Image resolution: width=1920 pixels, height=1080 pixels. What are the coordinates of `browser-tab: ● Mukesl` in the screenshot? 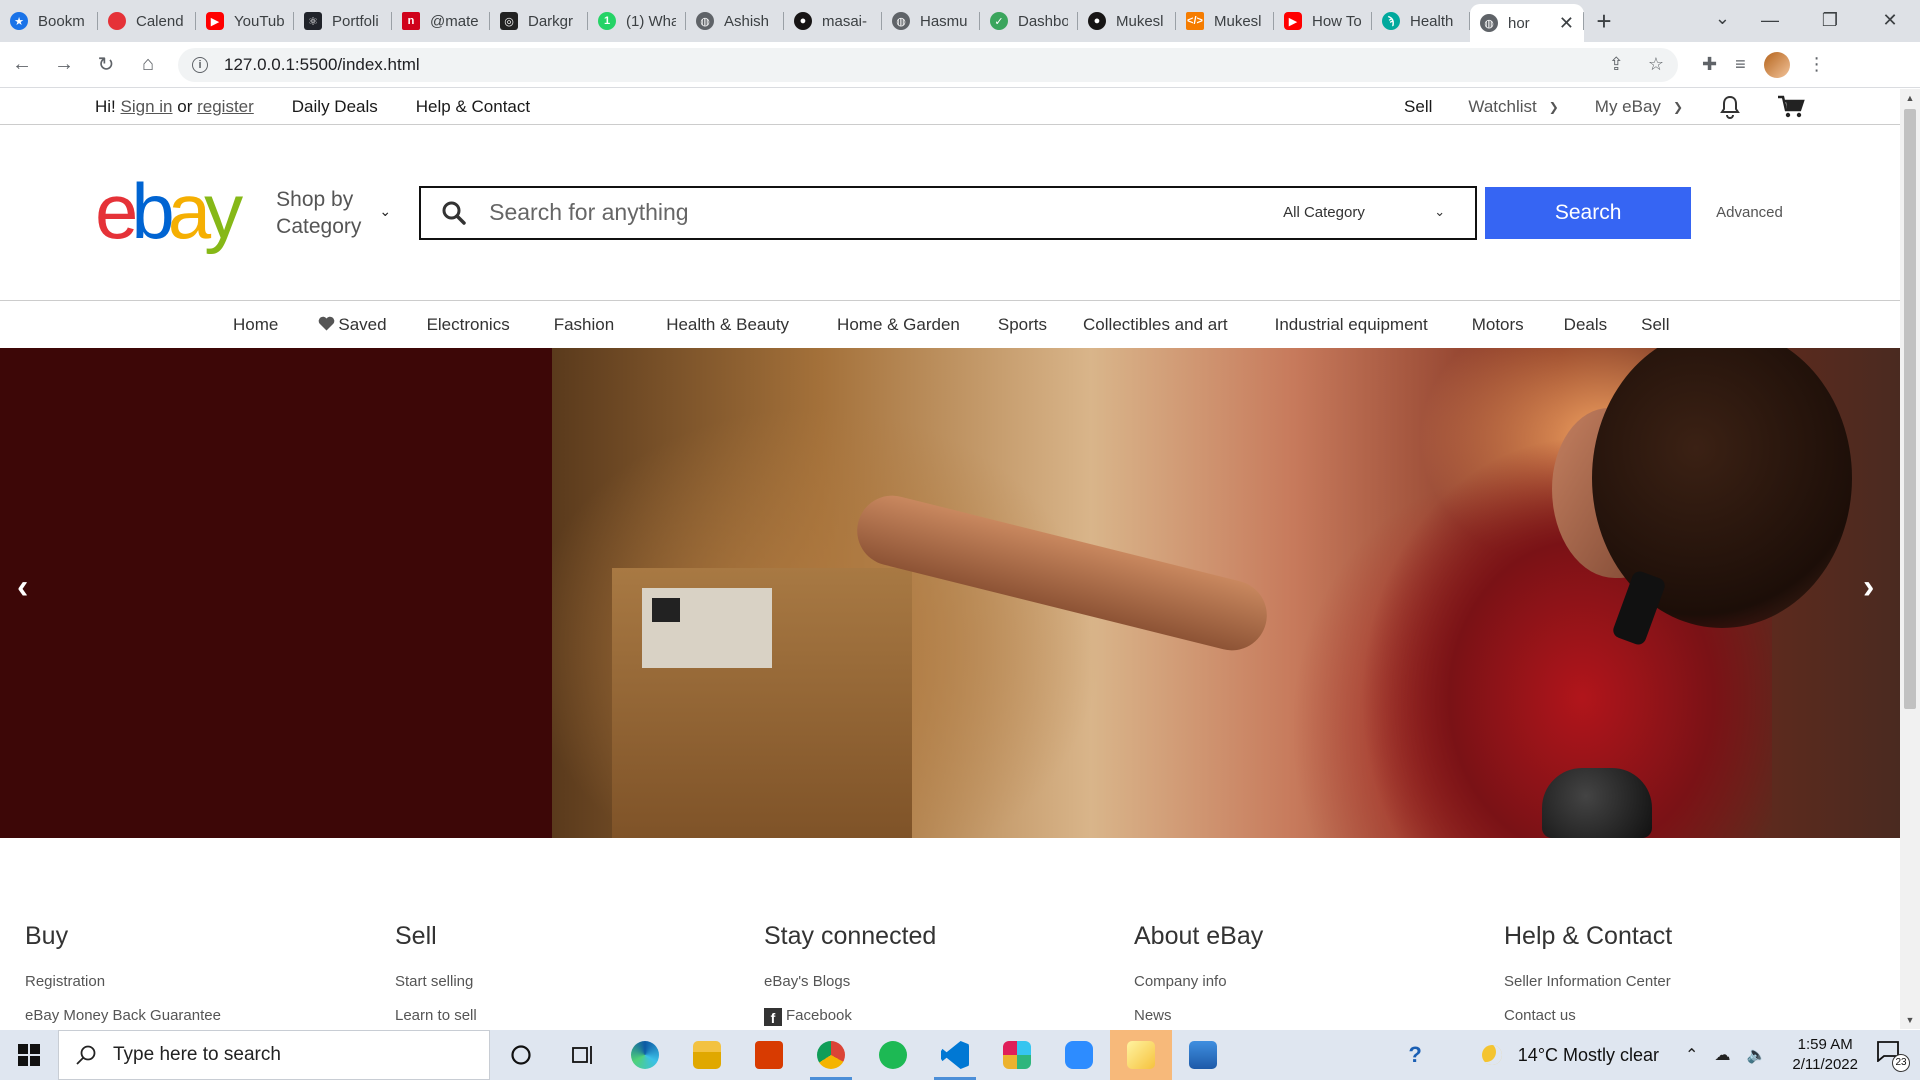 It's located at (1127, 21).